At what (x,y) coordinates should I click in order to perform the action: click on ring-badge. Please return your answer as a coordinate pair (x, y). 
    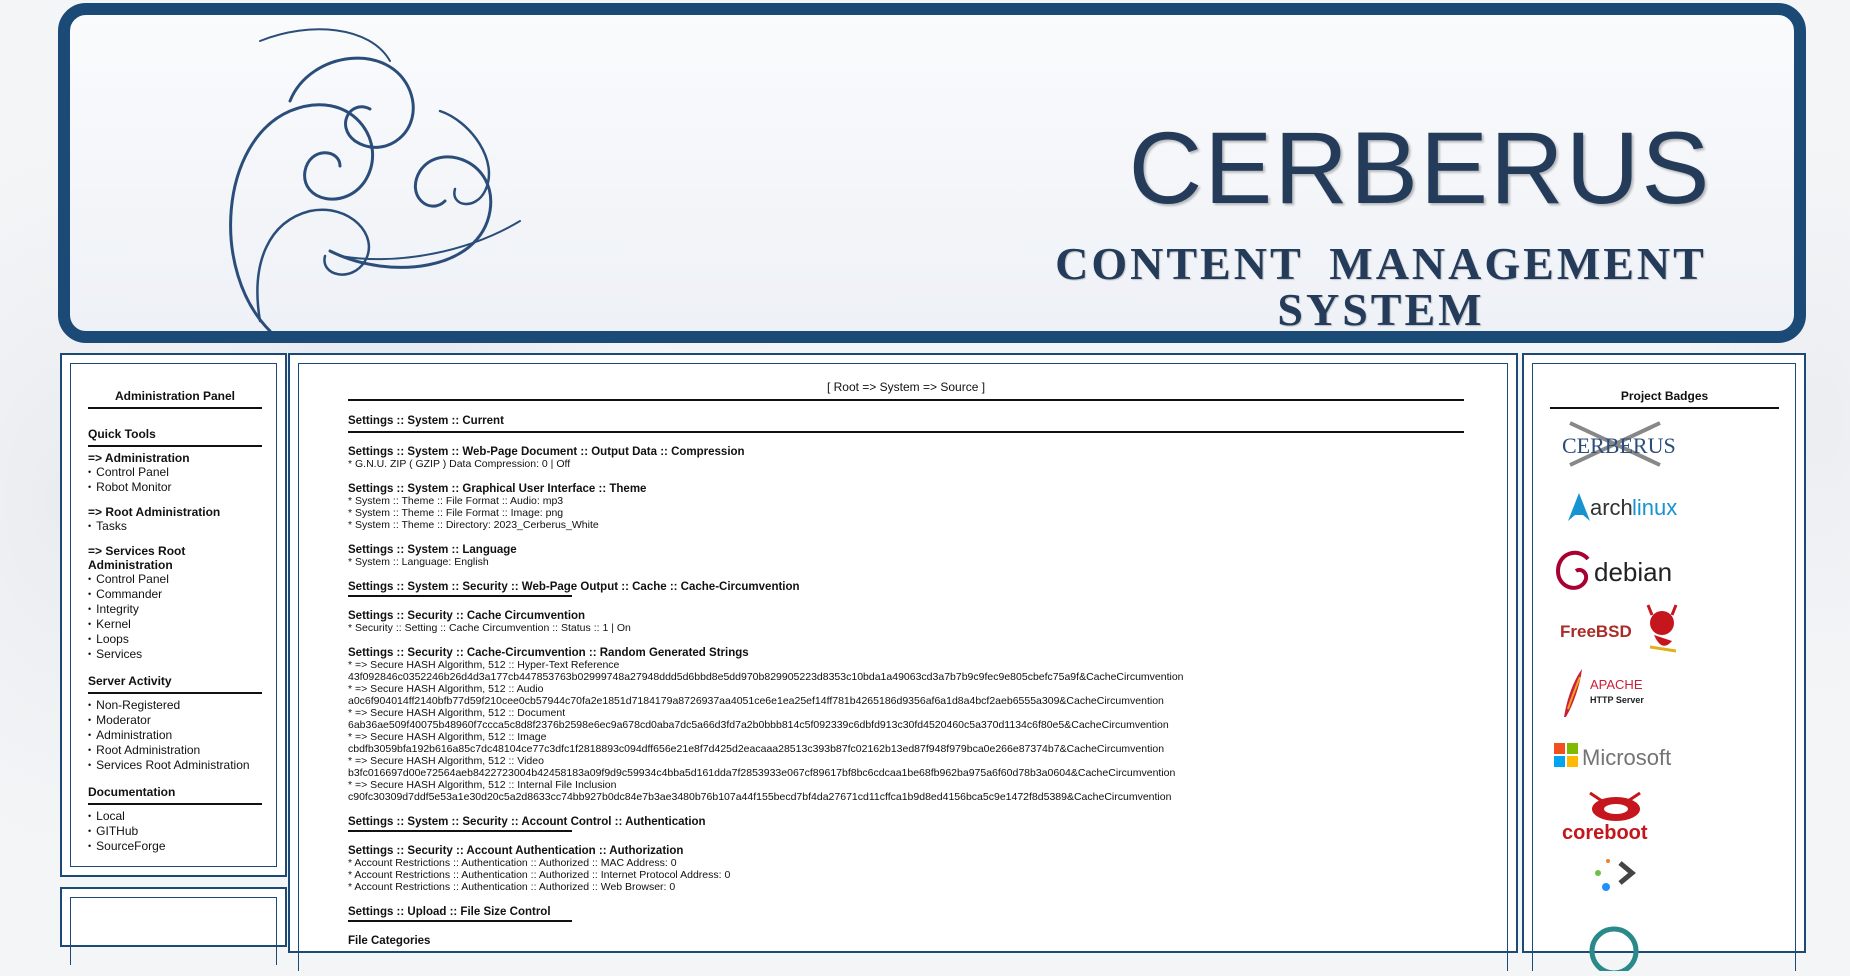
    Looking at the image, I should click on (1664, 943).